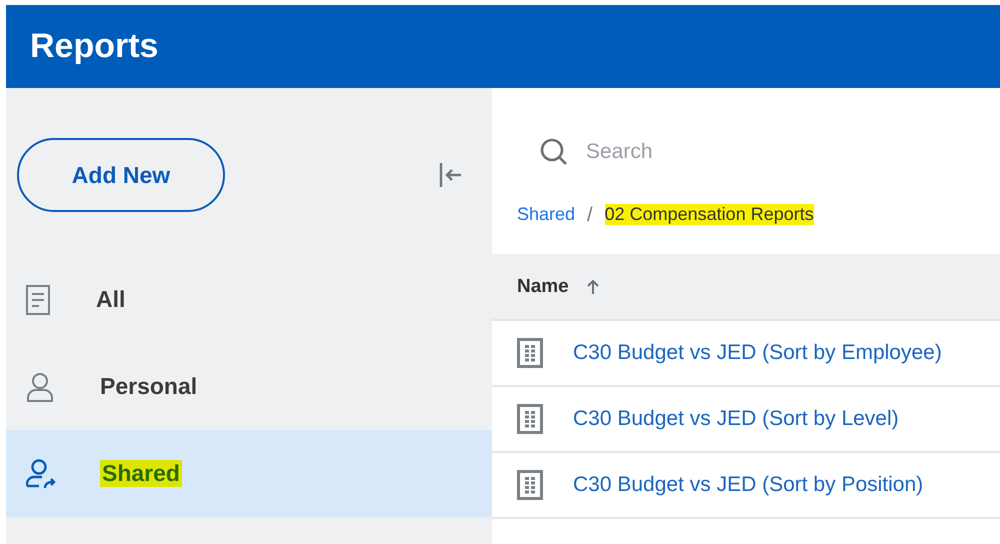 Image resolution: width=1000 pixels, height=544 pixels. I want to click on search-icon, so click(554, 152).